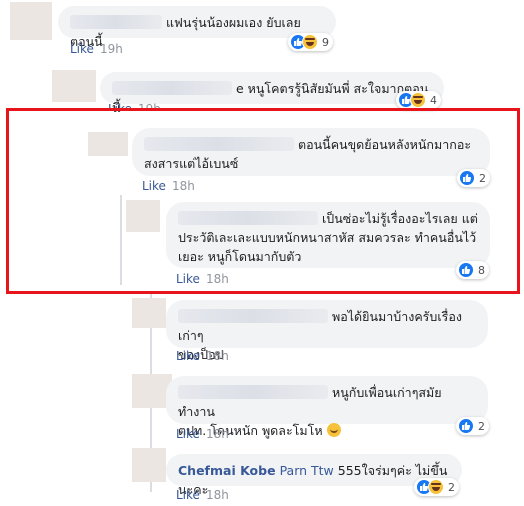  I want to click on mention-link: Parn Ttw, so click(307, 470).